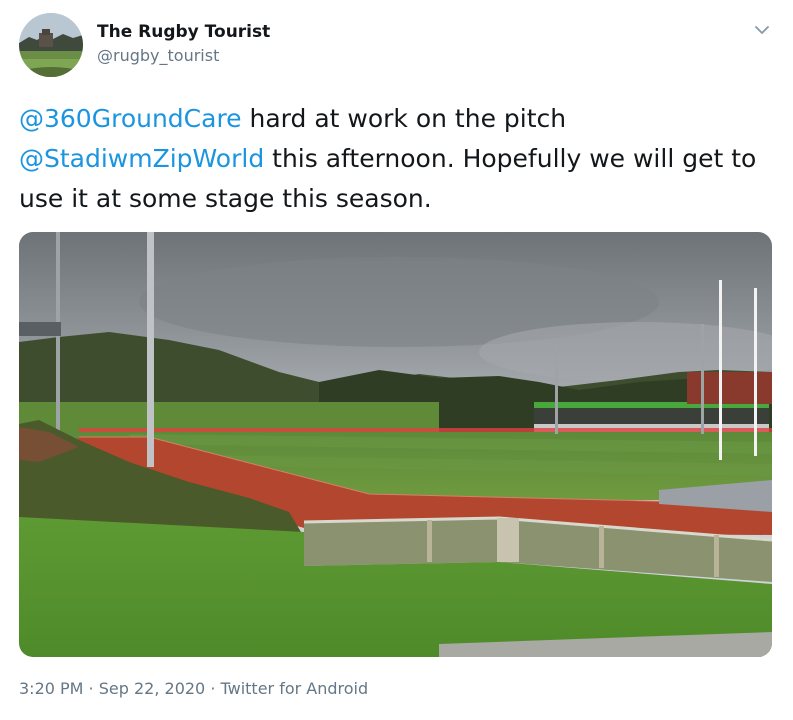 Image resolution: width=793 pixels, height=720 pixels. What do you see at coordinates (295, 688) in the screenshot?
I see `source-link: Twitter for Android` at bounding box center [295, 688].